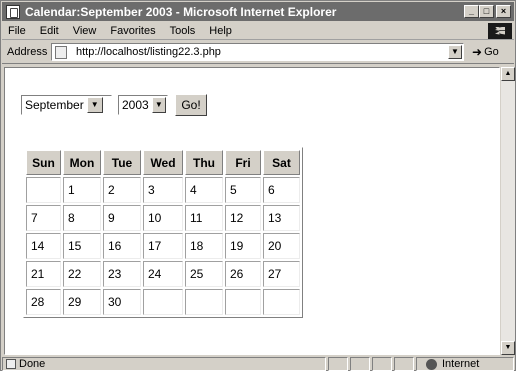  What do you see at coordinates (204, 162) in the screenshot?
I see `header-thu: Thu` at bounding box center [204, 162].